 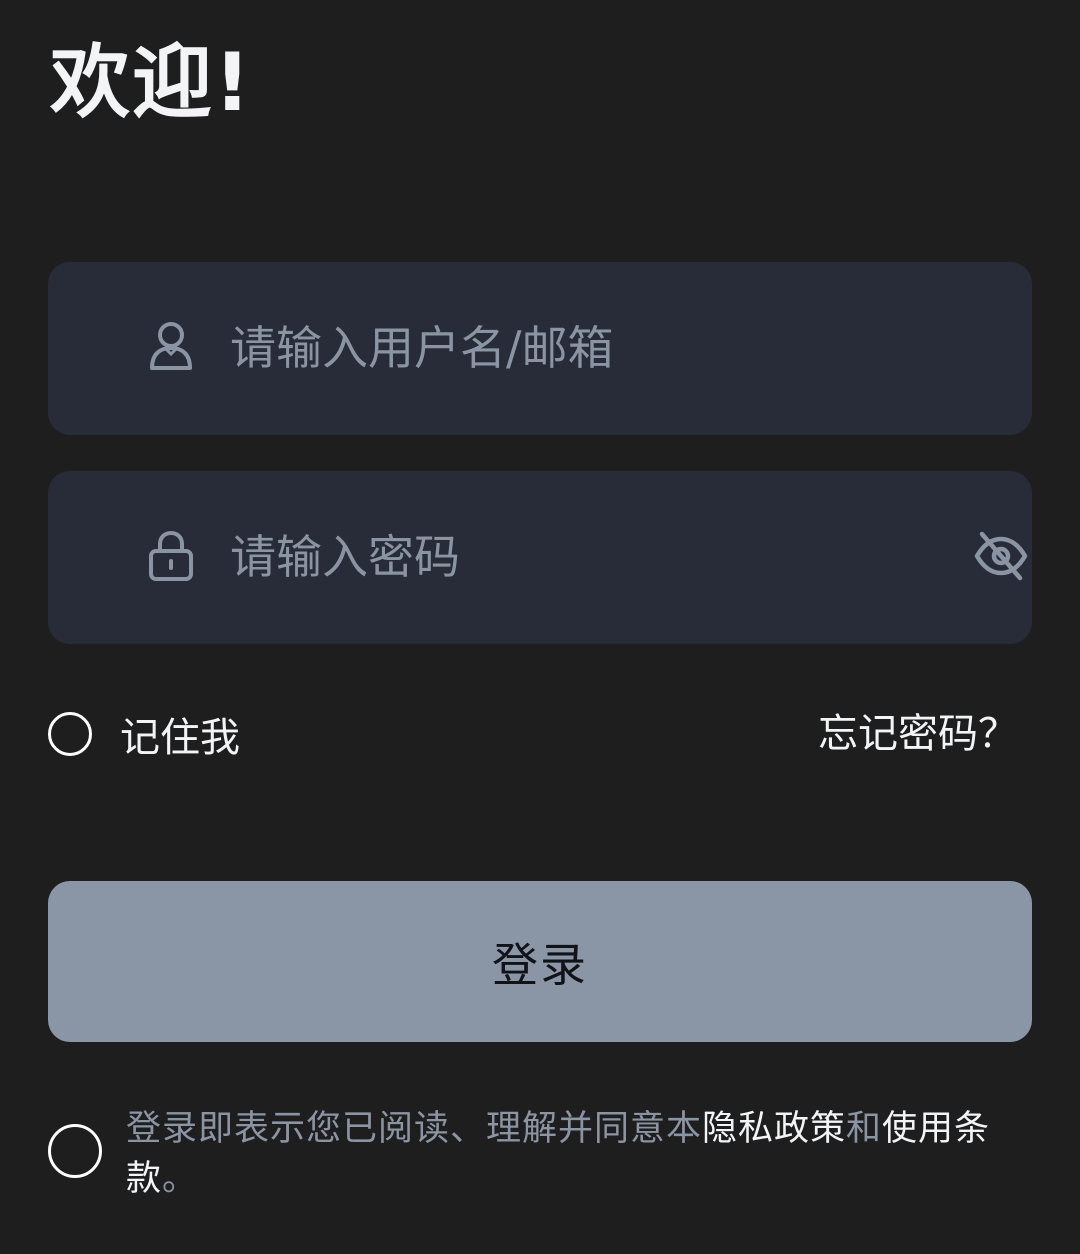 I want to click on page-title: 欢迎!, so click(x=151, y=82).